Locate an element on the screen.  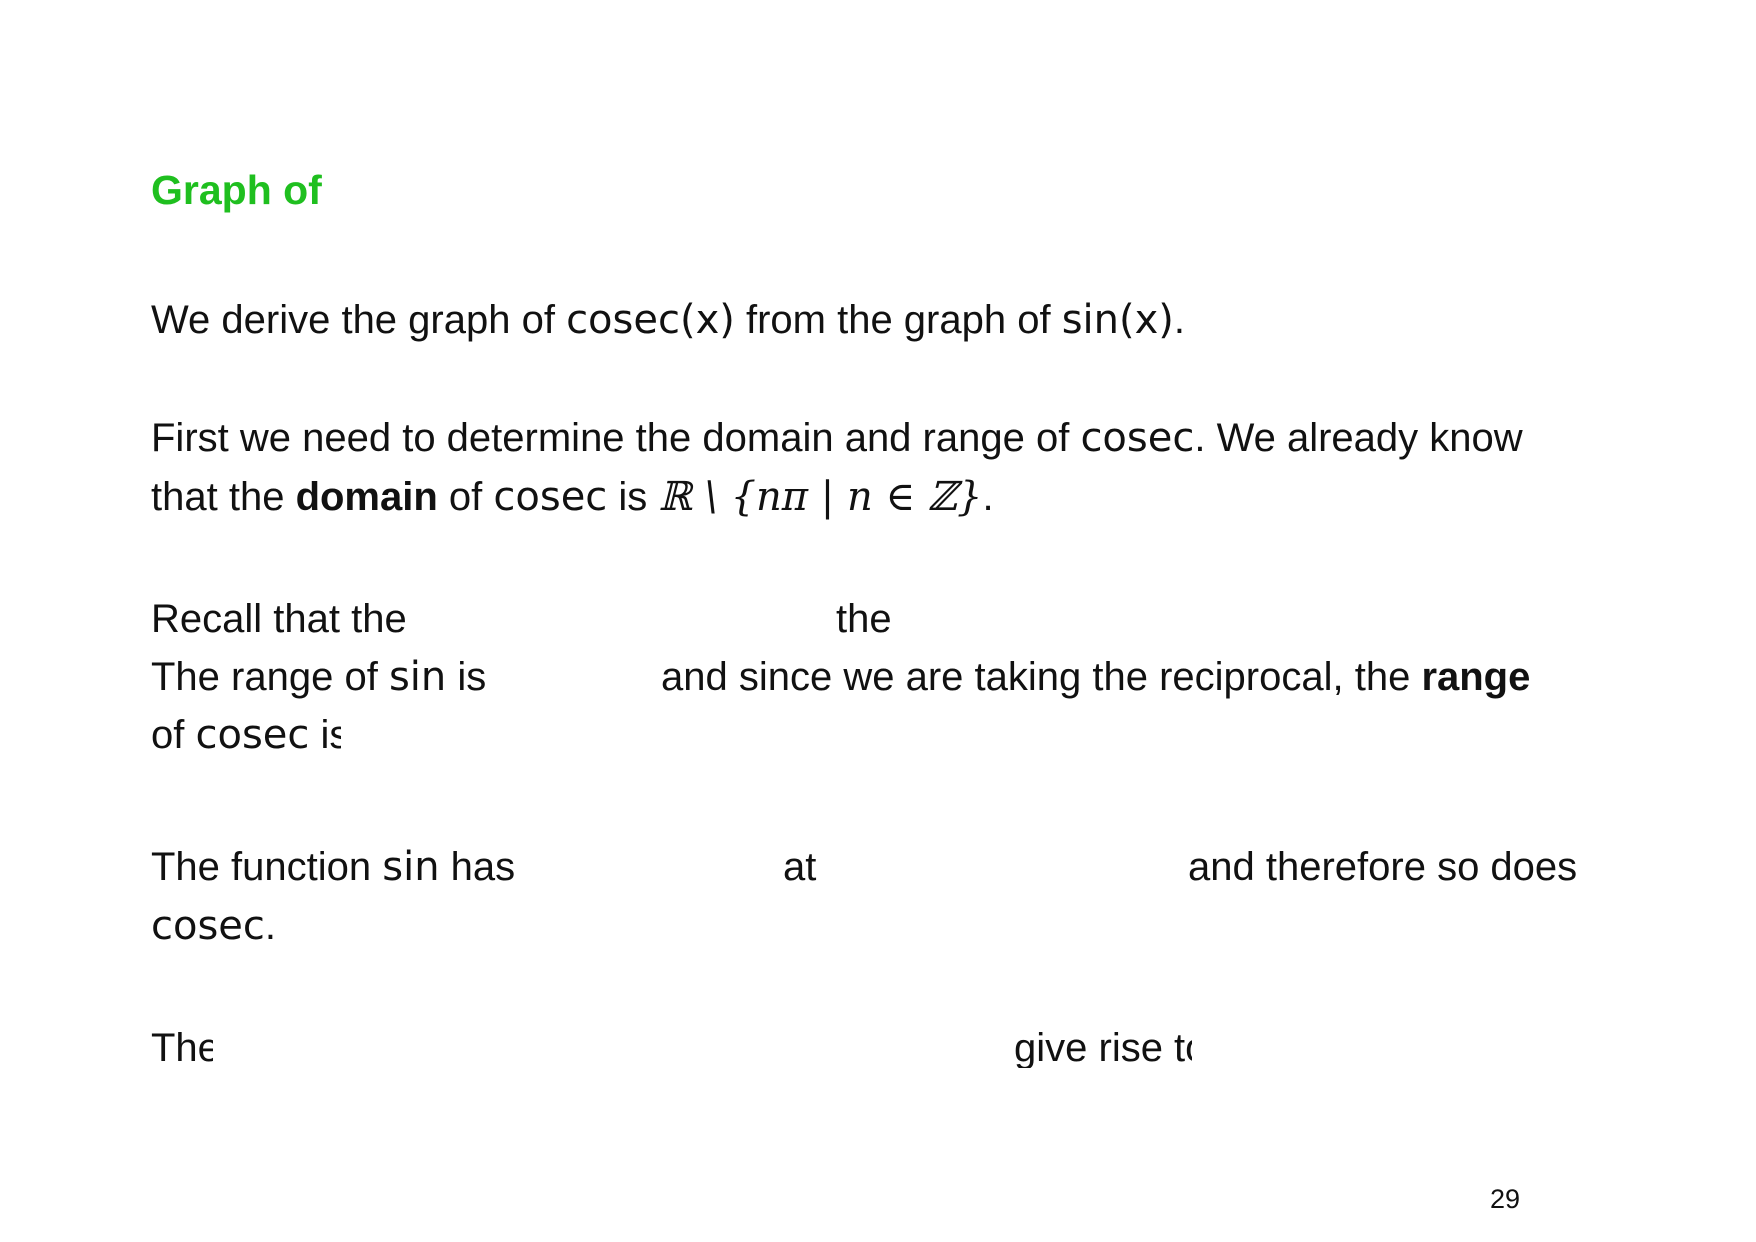
recall-line-1-right: the is located at coordinates (864, 619).